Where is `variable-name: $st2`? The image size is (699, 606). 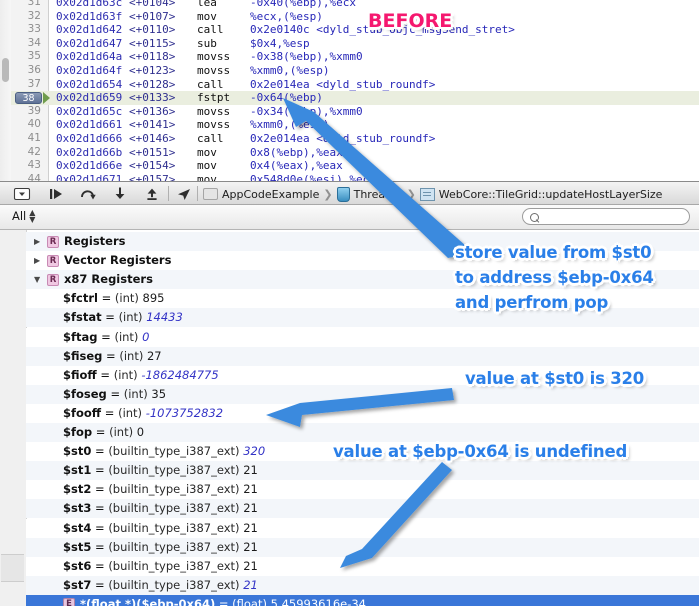 variable-name: $st2 is located at coordinates (77, 489).